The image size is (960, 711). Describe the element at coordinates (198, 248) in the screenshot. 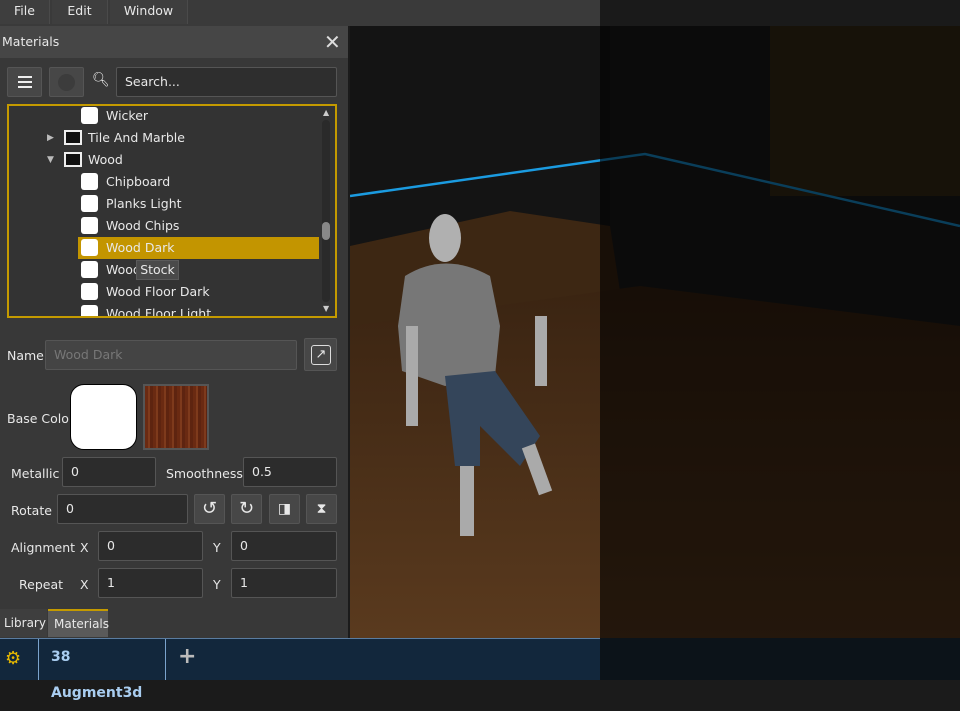

I see `tree-item: Wood Dark` at that location.